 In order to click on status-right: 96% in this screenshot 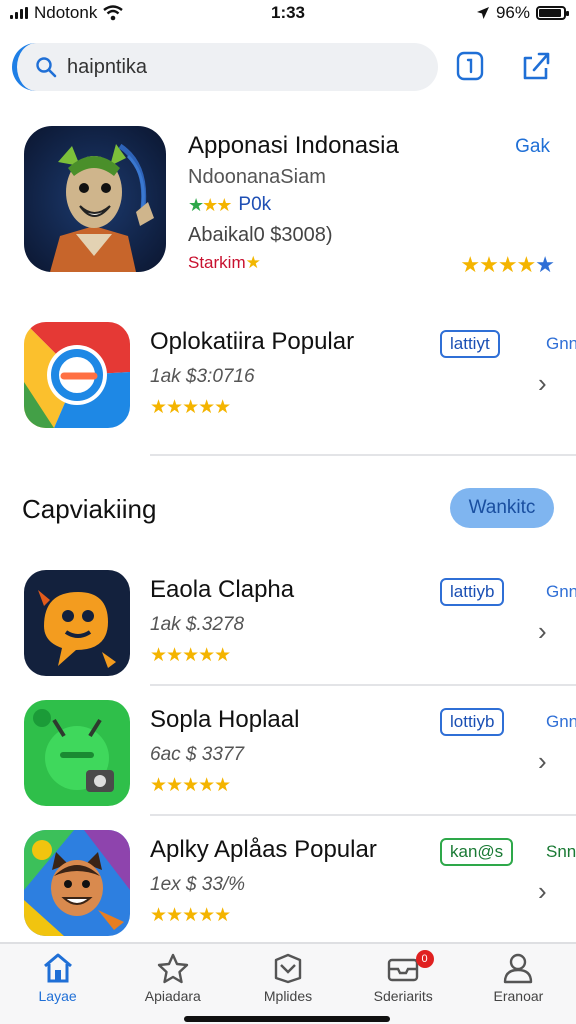, I will do `click(467, 13)`.